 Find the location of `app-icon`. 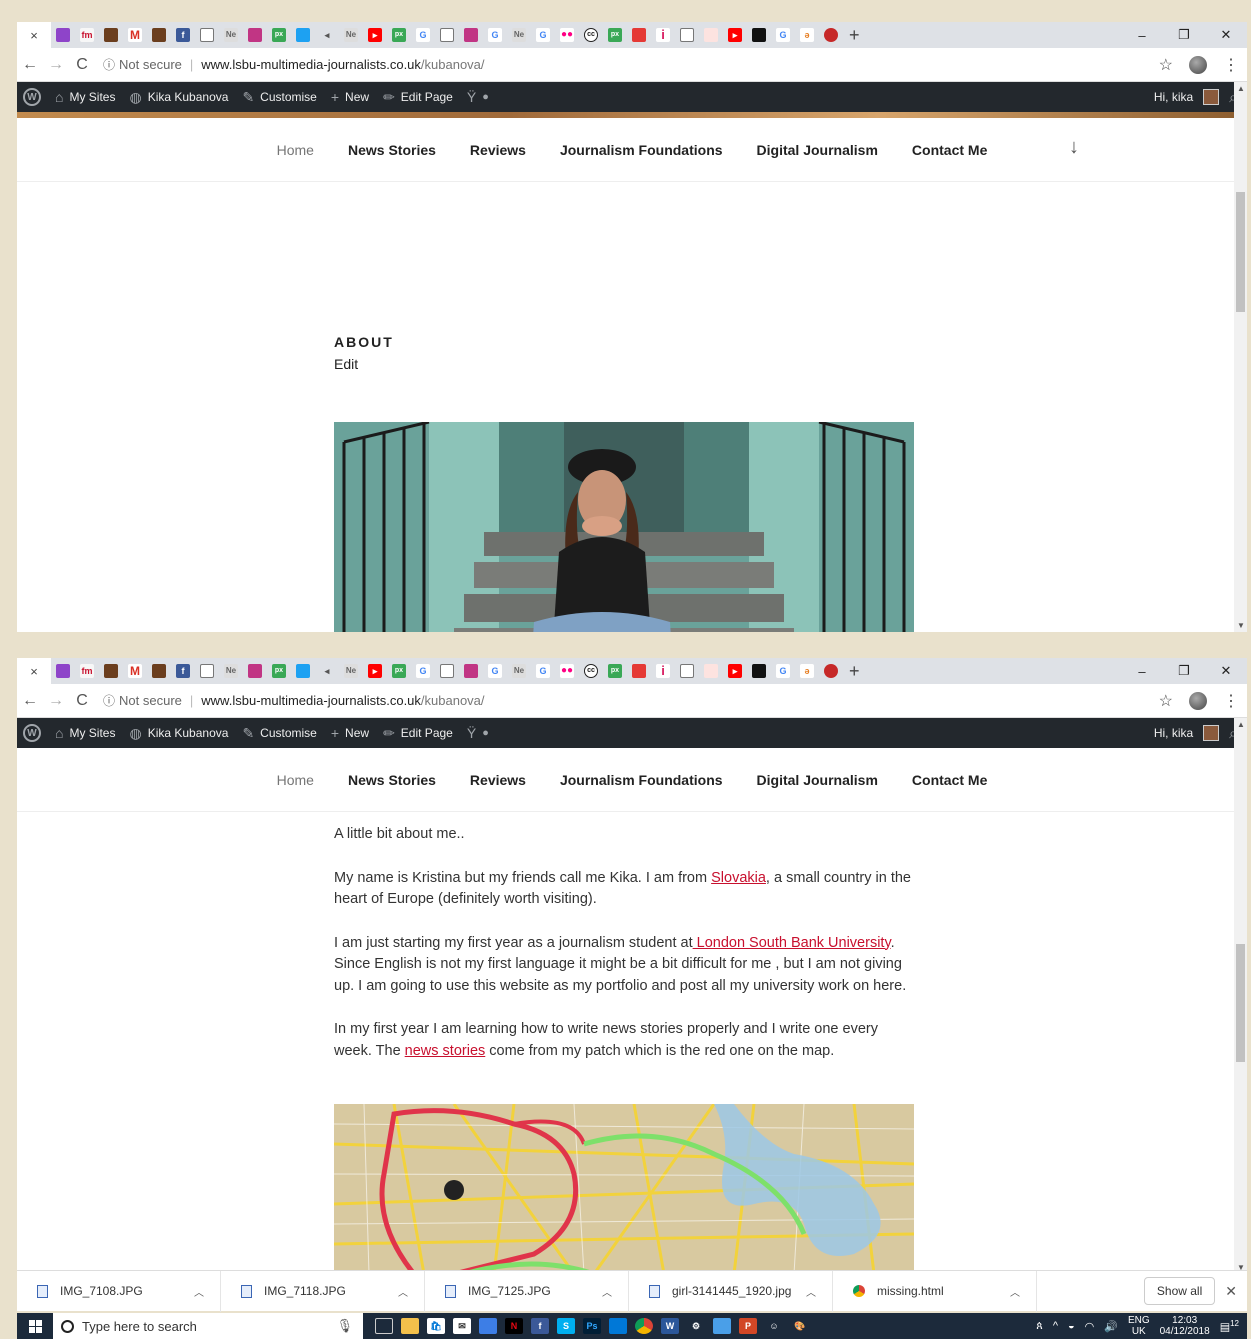

app-icon is located at coordinates (722, 1326).